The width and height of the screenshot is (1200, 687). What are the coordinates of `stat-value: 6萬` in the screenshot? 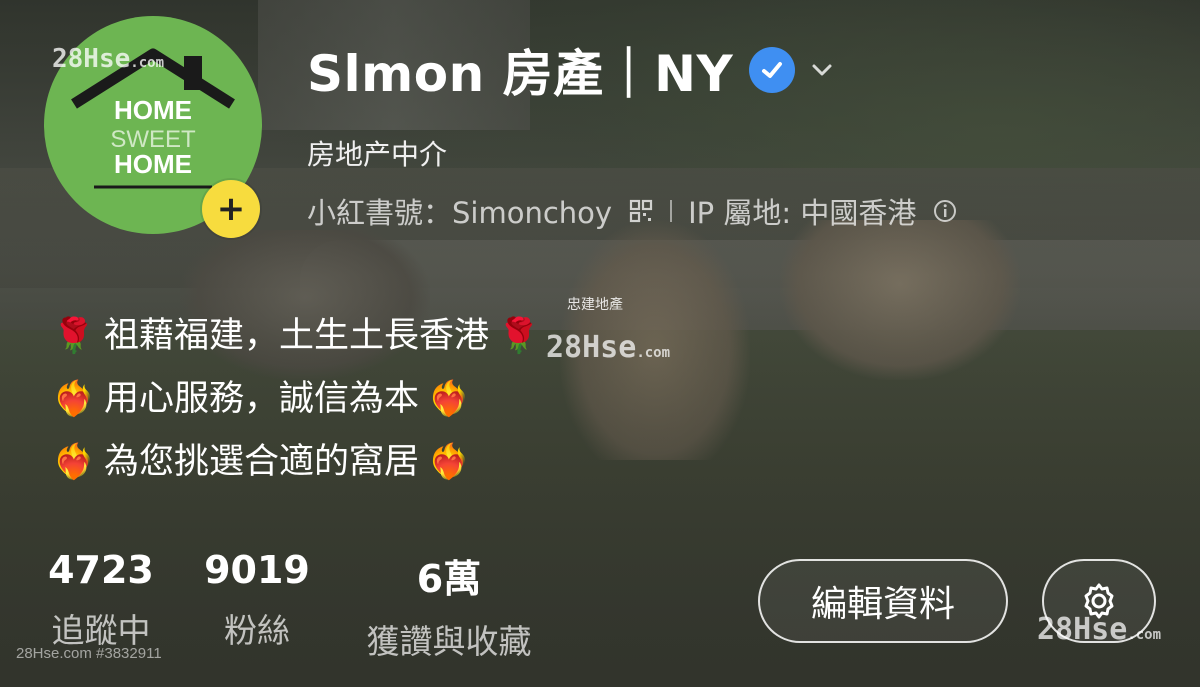 It's located at (449, 579).